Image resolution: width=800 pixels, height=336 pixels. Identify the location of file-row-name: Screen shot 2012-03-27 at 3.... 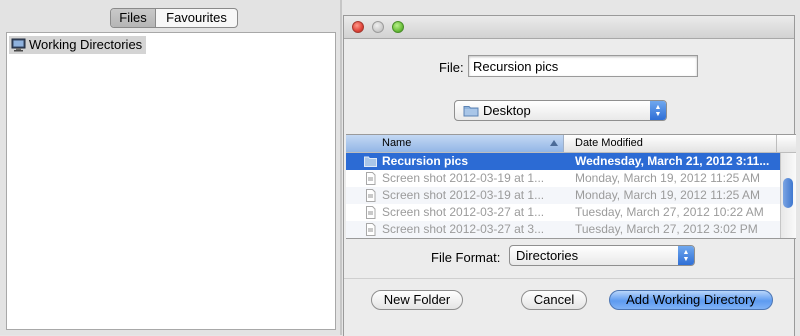
(463, 229).